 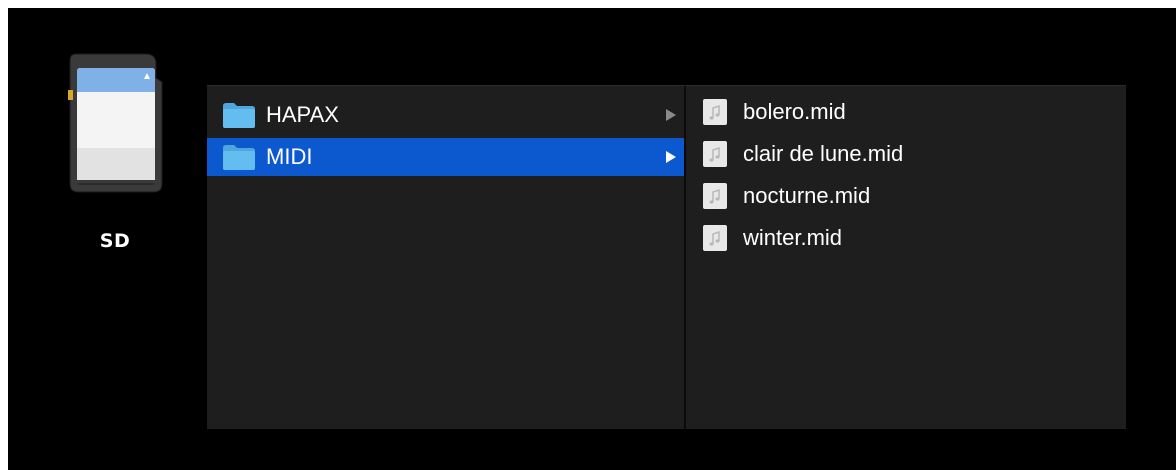 What do you see at coordinates (302, 114) in the screenshot?
I see `folder-label: HAPAX` at bounding box center [302, 114].